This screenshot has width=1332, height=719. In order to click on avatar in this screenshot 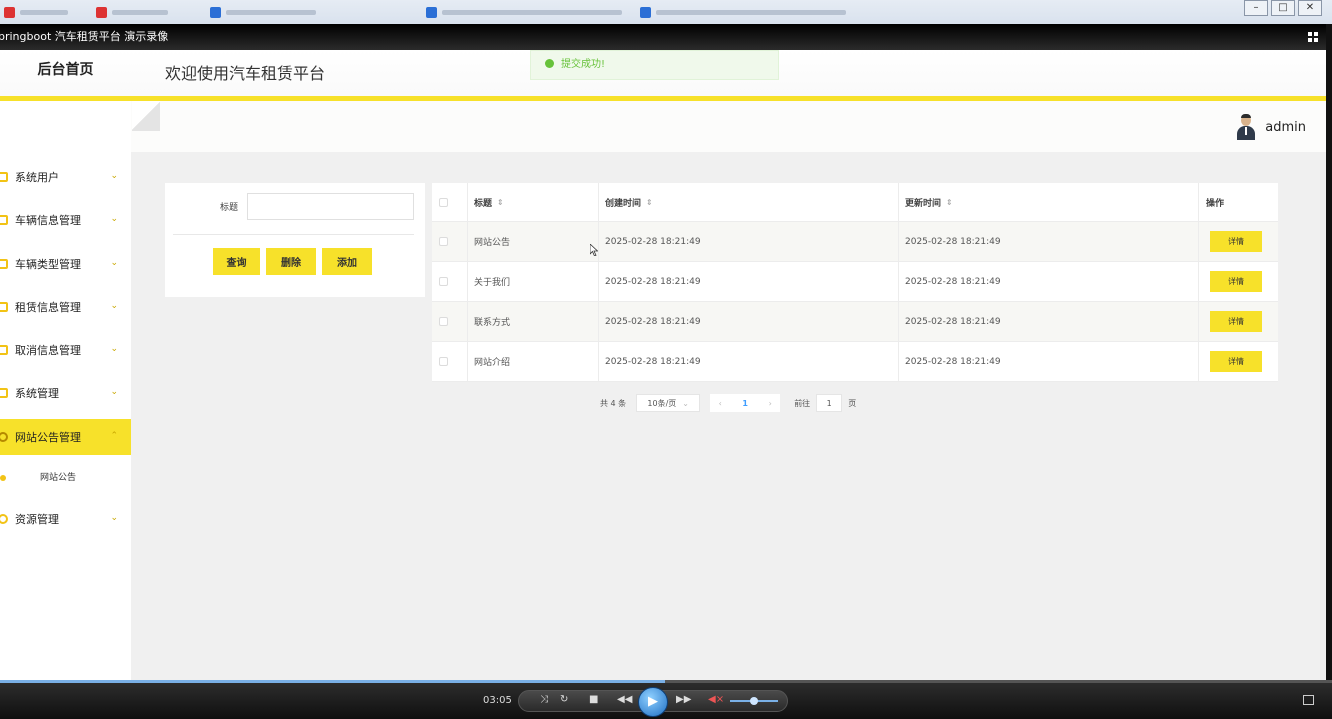, I will do `click(1246, 127)`.